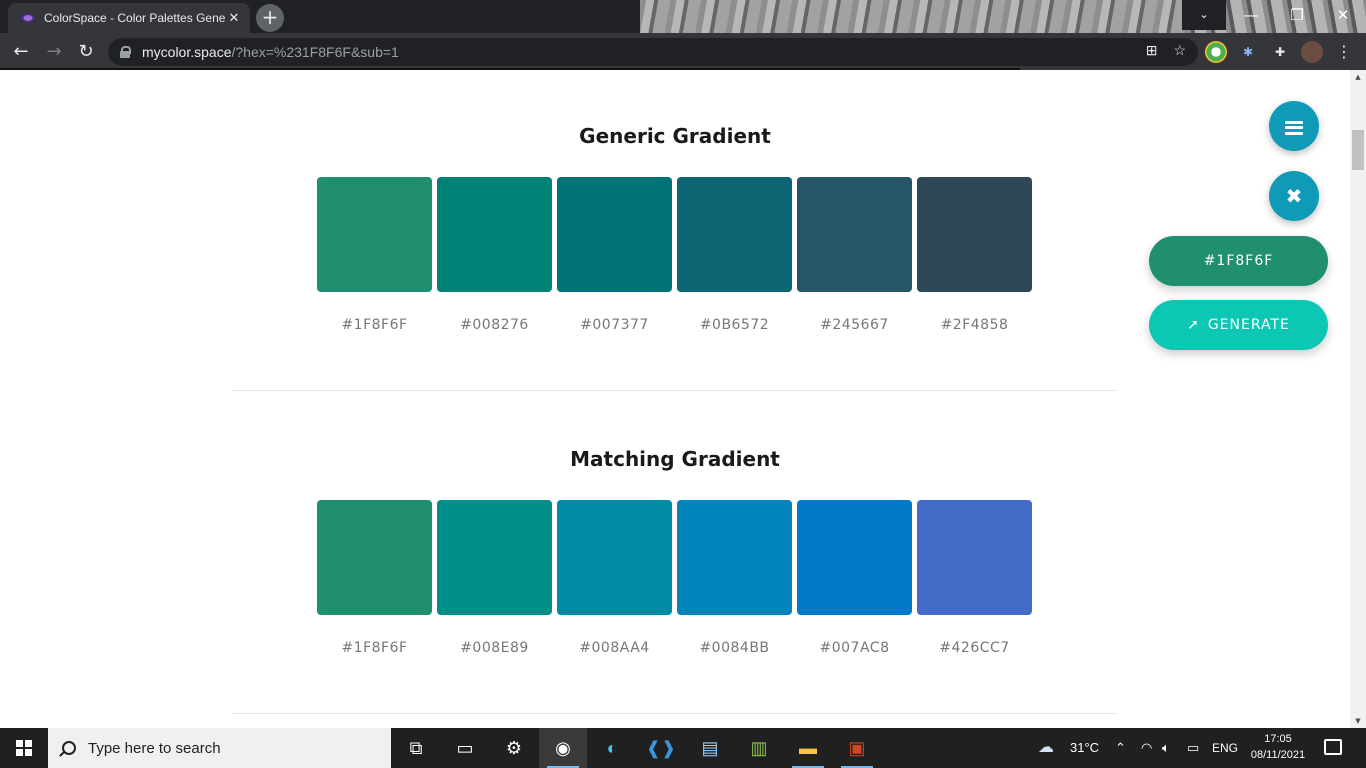 The image size is (1366, 768). Describe the element at coordinates (653, 52) in the screenshot. I see `address-bar: mycolor.space /?hex=%231F8F6F&sub=1 ⊞ ☆` at that location.